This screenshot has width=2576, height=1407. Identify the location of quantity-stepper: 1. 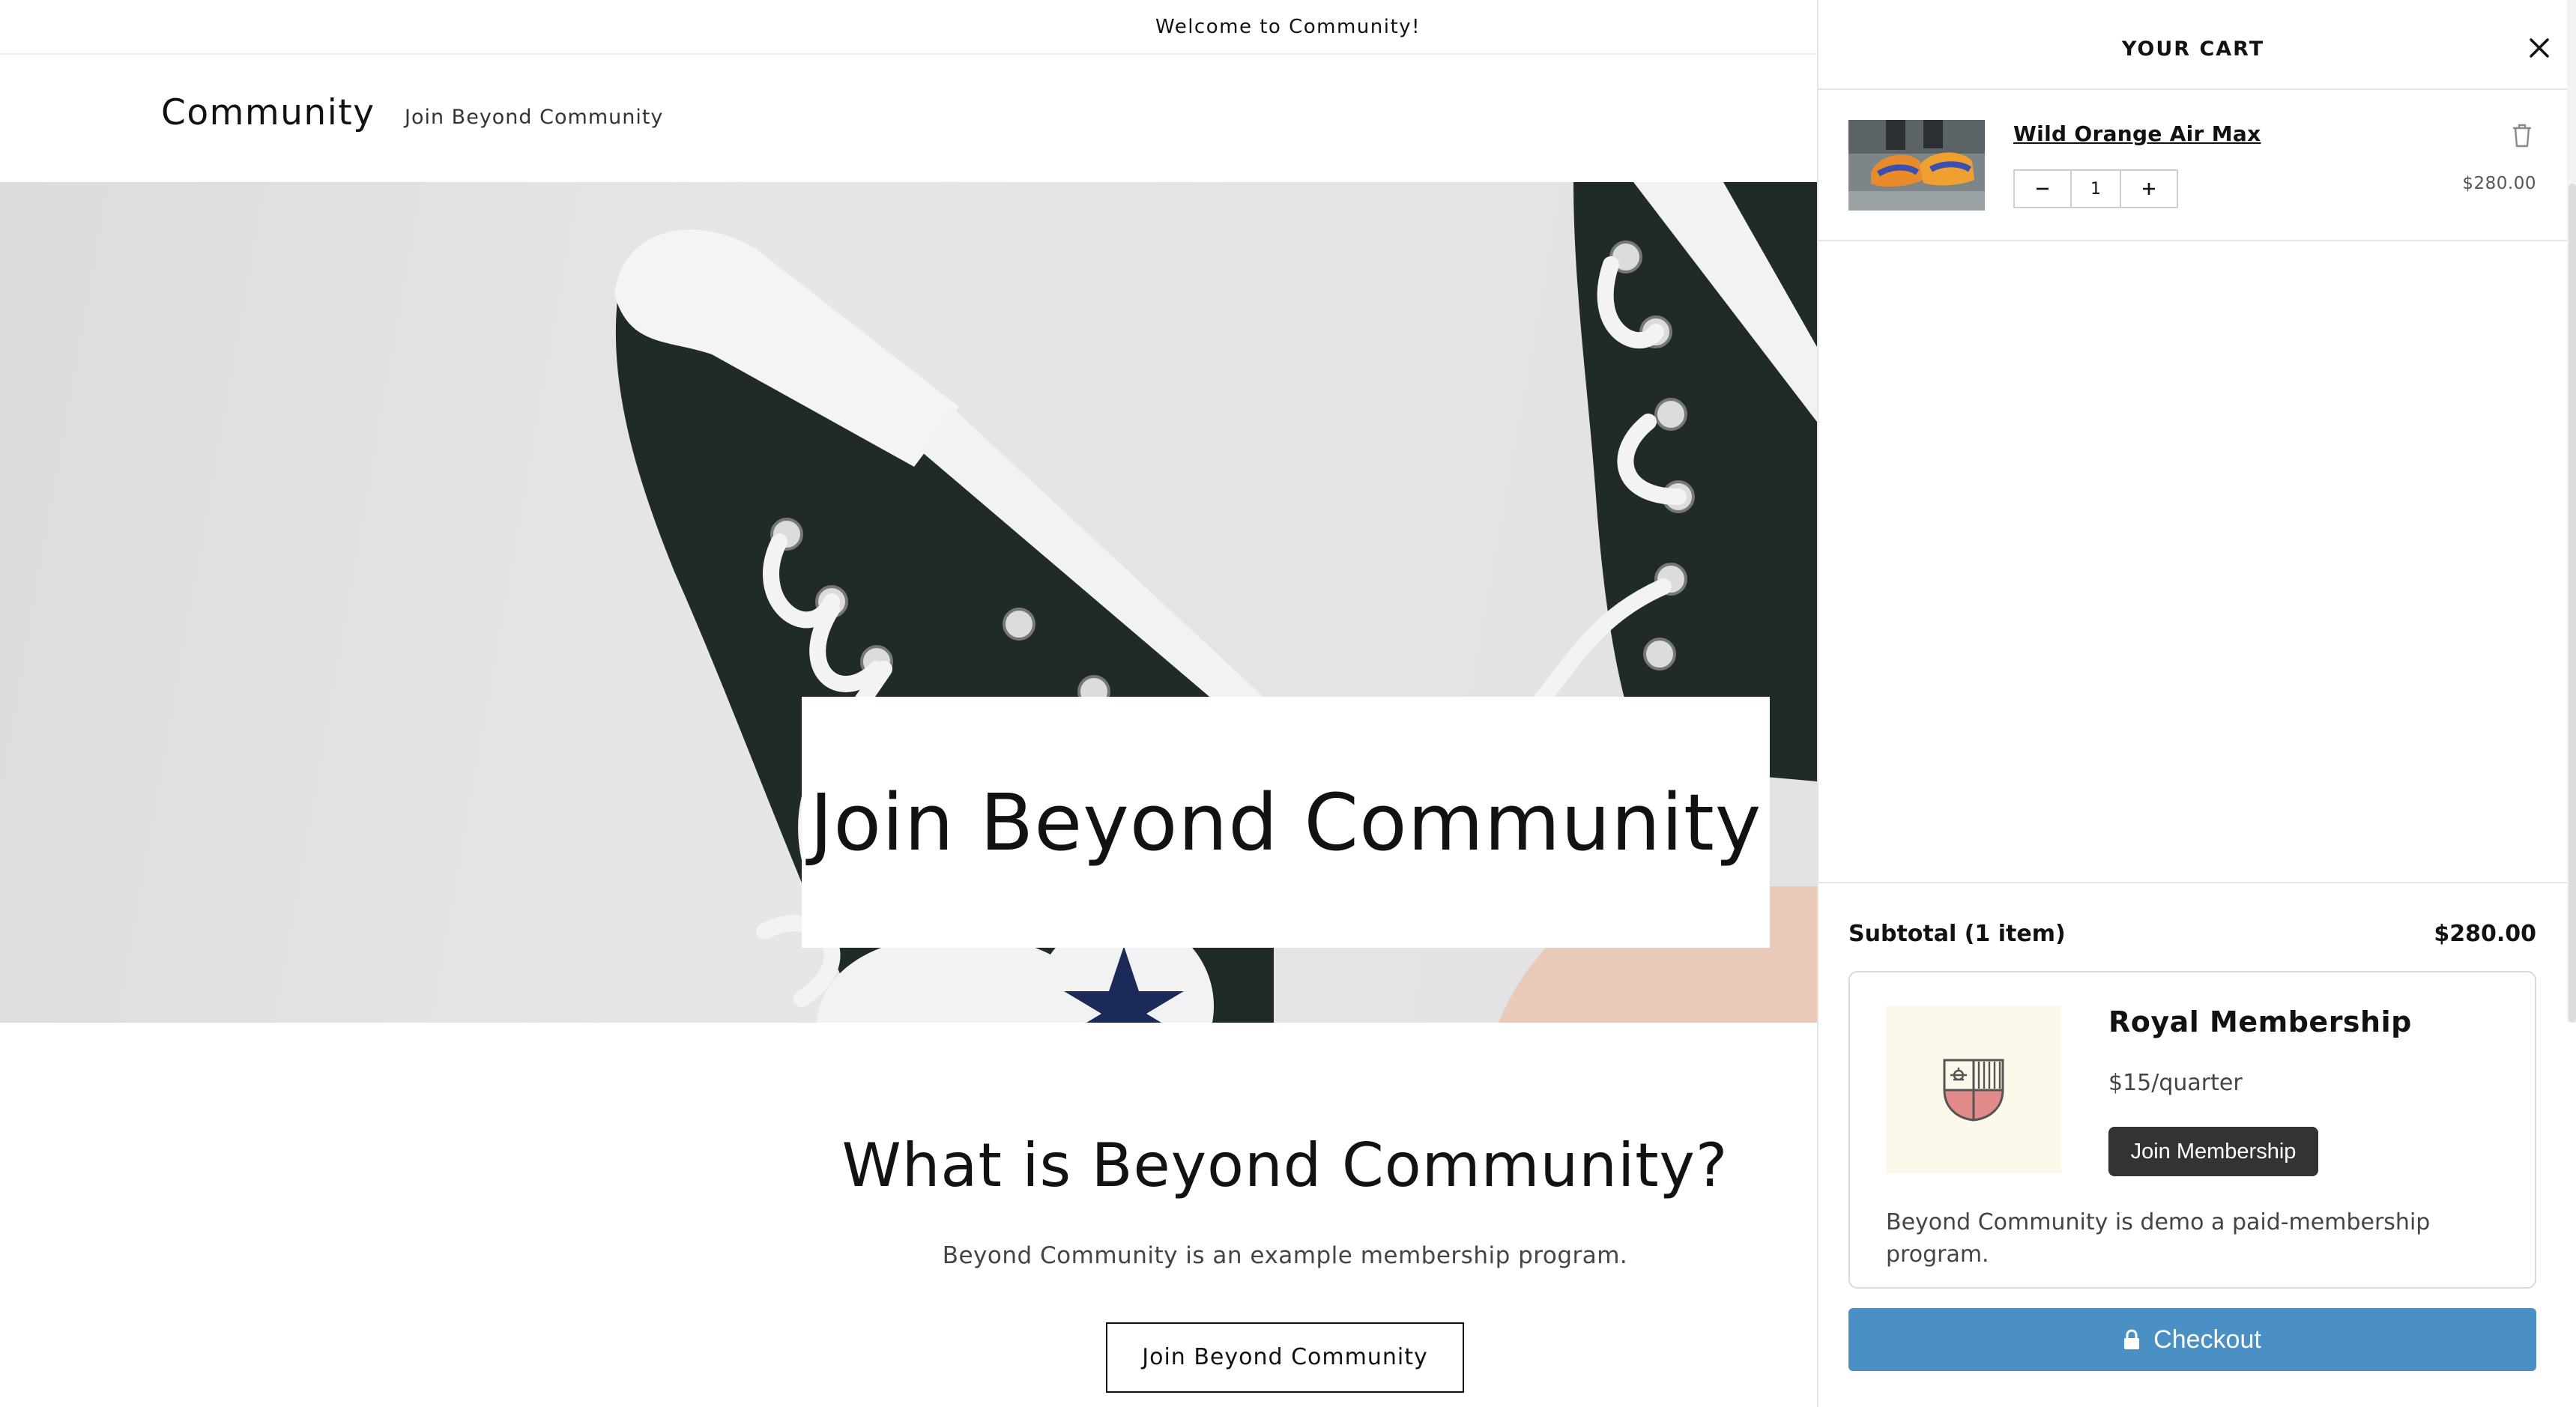
(2095, 189).